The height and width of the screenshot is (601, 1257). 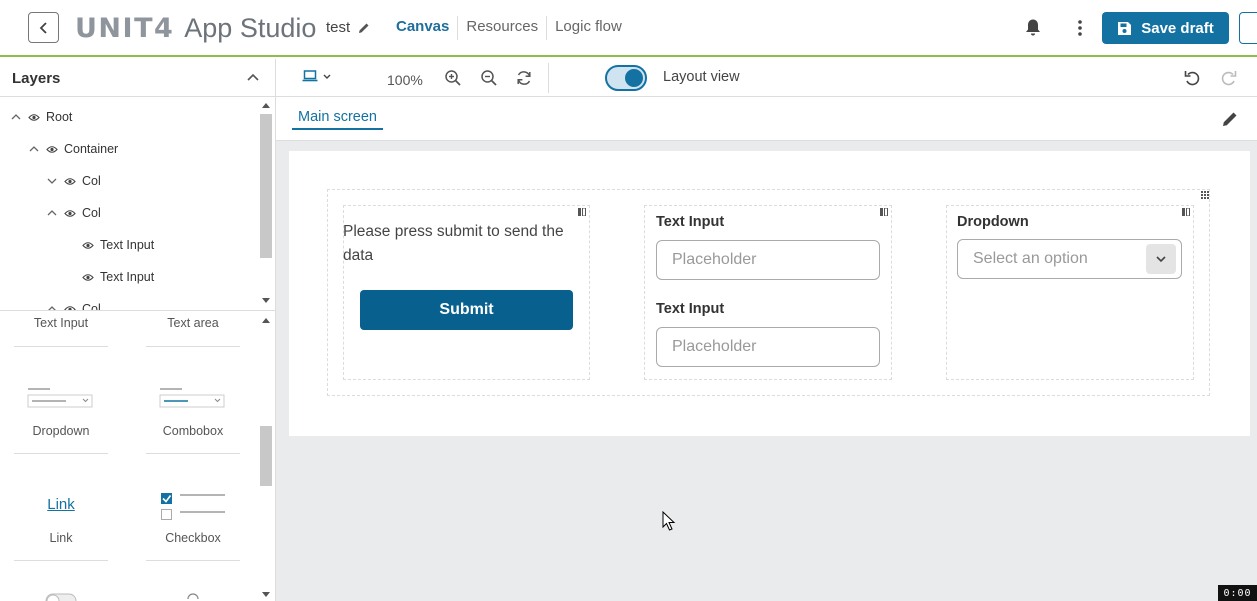 What do you see at coordinates (61, 538) in the screenshot?
I see `component-label: Link` at bounding box center [61, 538].